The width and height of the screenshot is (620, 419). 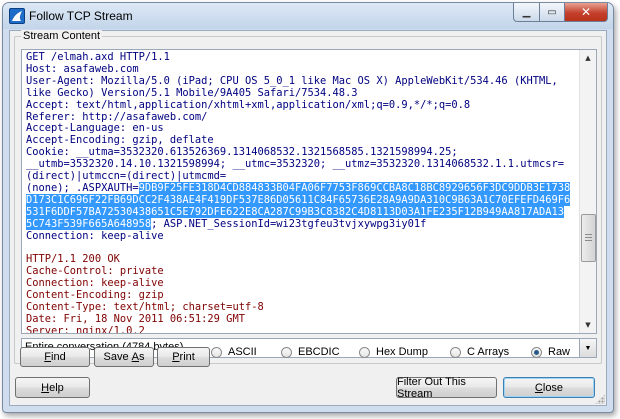 What do you see at coordinates (98, 57) in the screenshot?
I see `line-text: GET /elmah.axd HTTP/1.1` at bounding box center [98, 57].